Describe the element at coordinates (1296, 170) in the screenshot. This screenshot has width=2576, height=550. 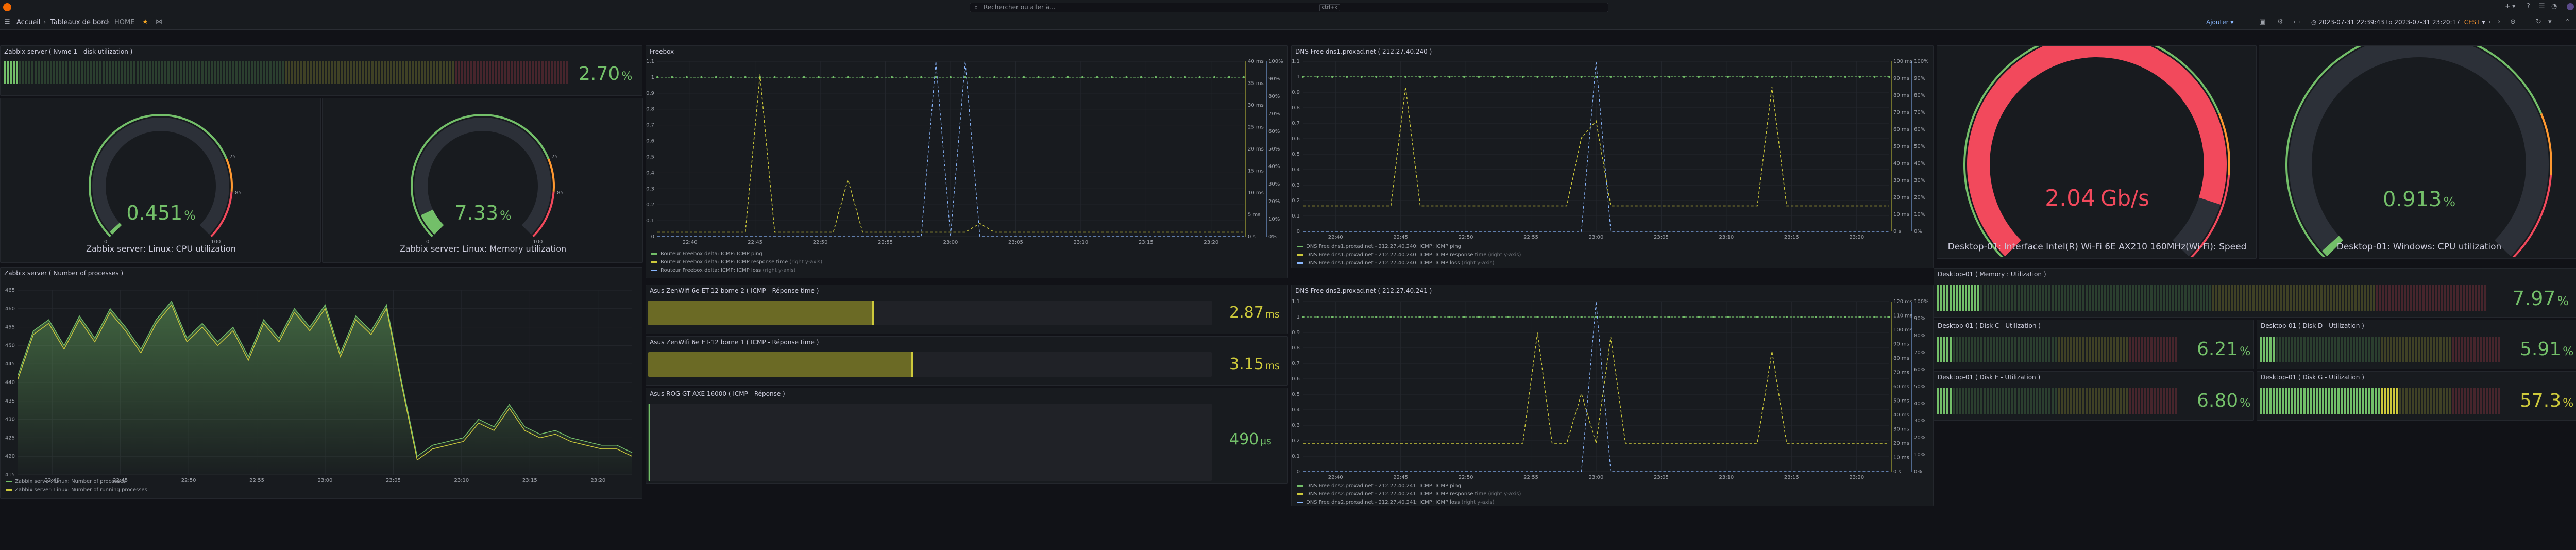
I see `y-tick-label: 0.4` at that location.